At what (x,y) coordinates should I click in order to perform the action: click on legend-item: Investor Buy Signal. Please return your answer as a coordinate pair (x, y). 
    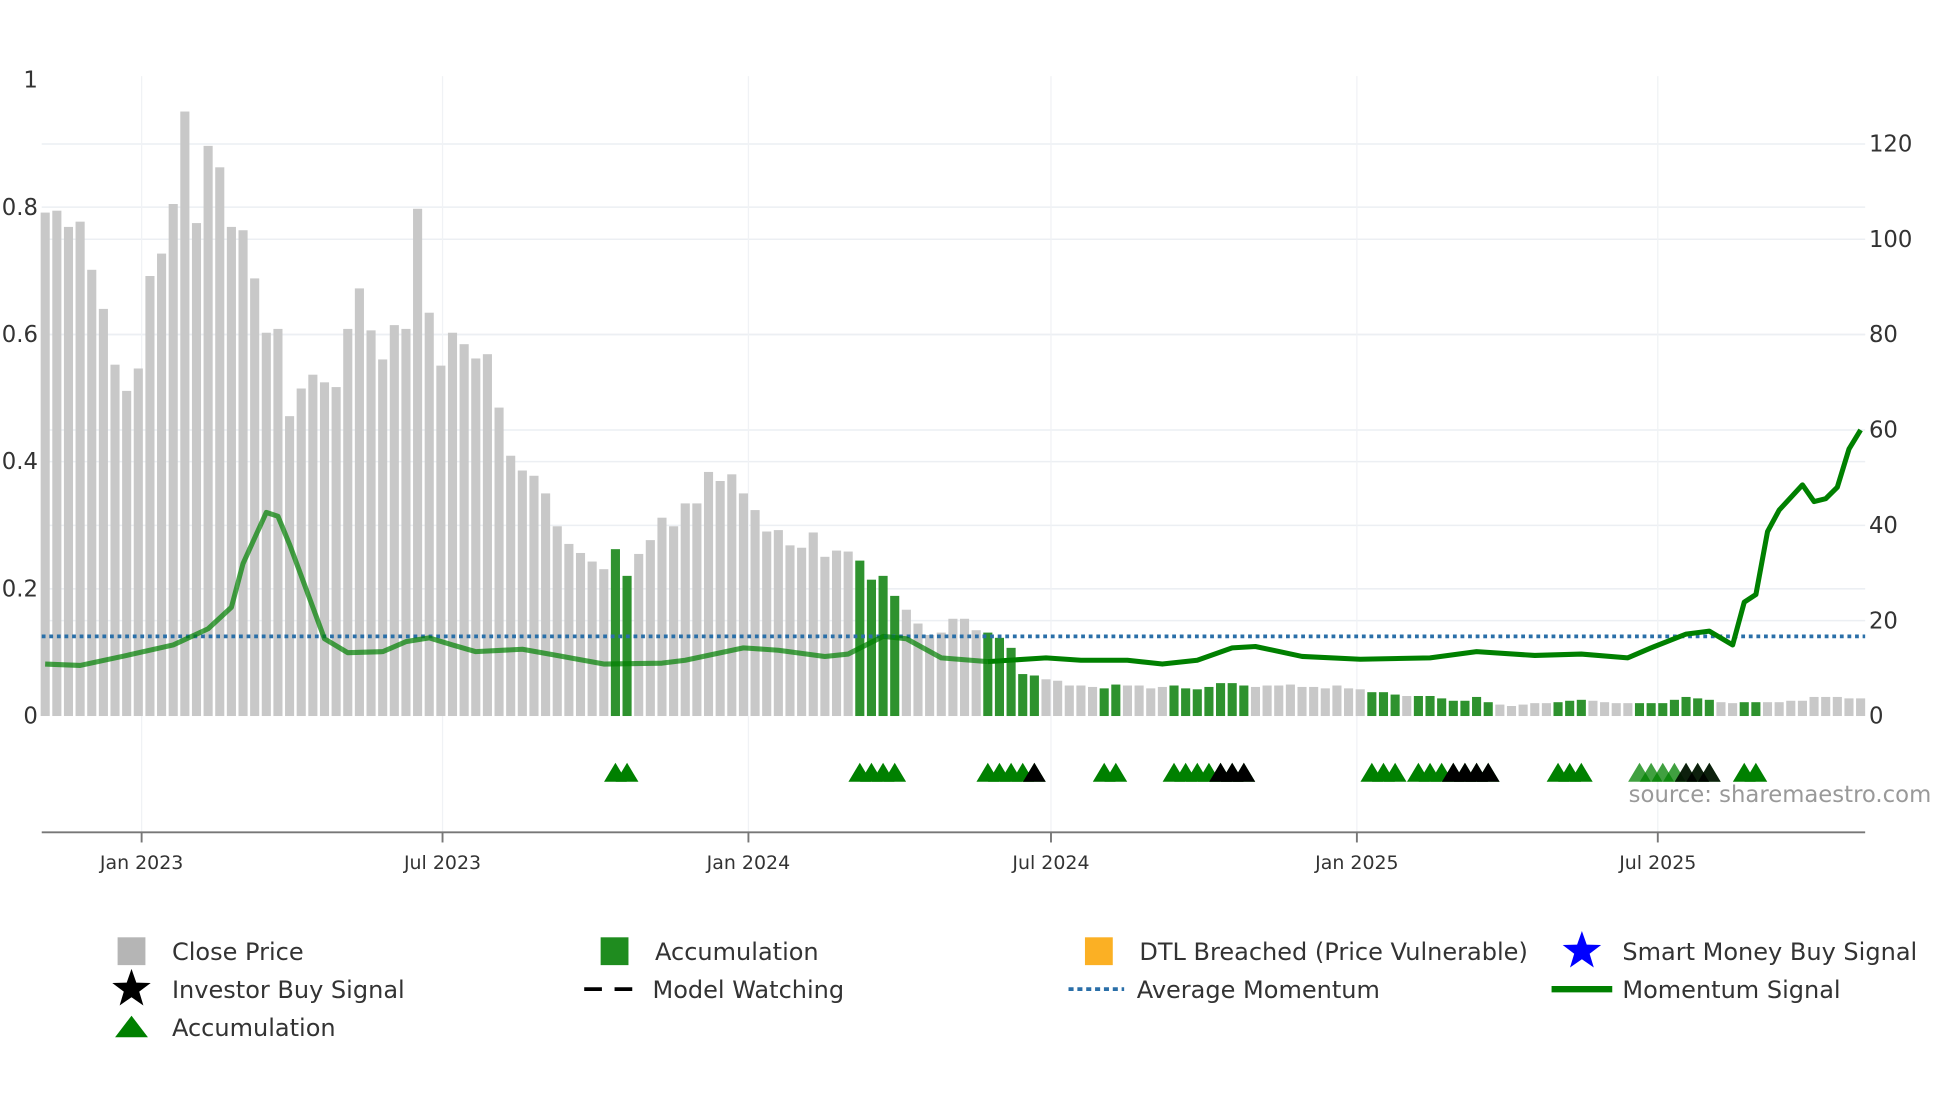
    Looking at the image, I should click on (258, 987).